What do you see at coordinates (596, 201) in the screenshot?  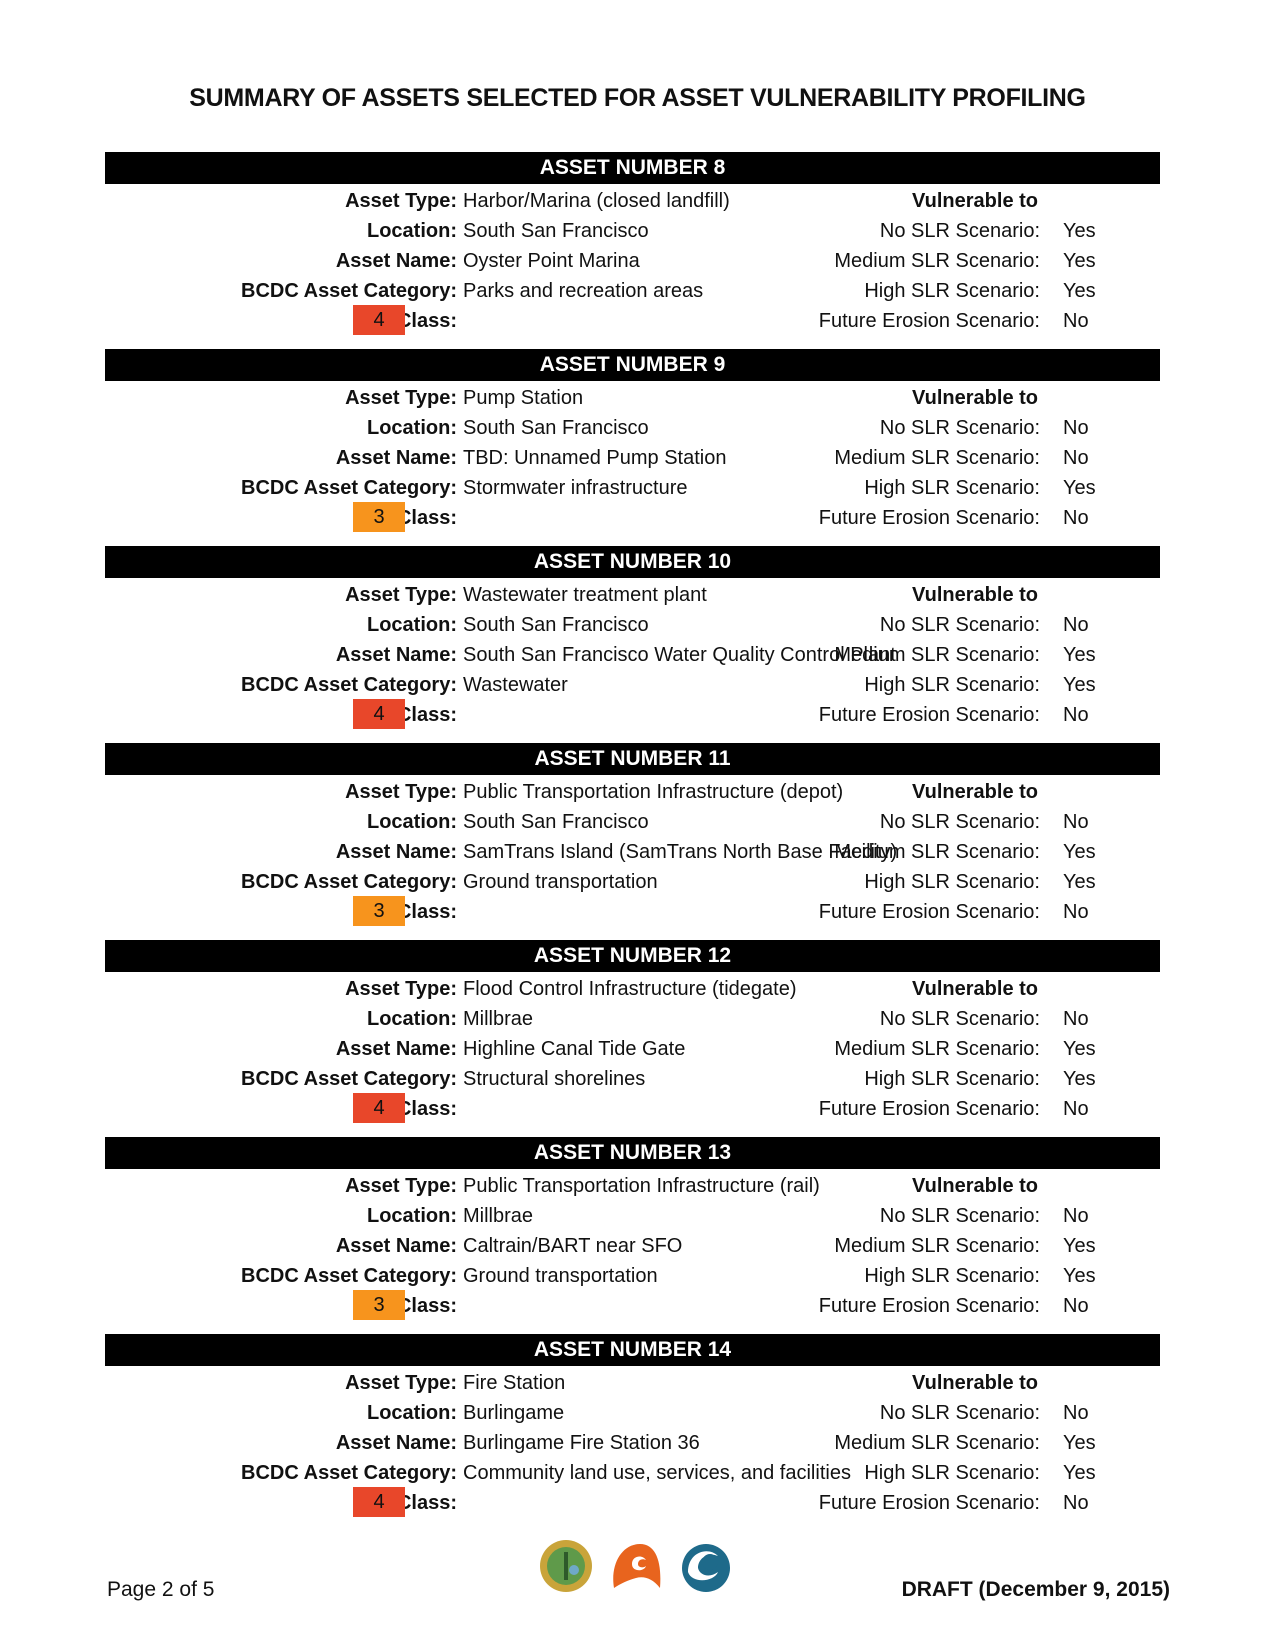 I see `asset-type-value: Harbor/Marina (closed landfill)` at bounding box center [596, 201].